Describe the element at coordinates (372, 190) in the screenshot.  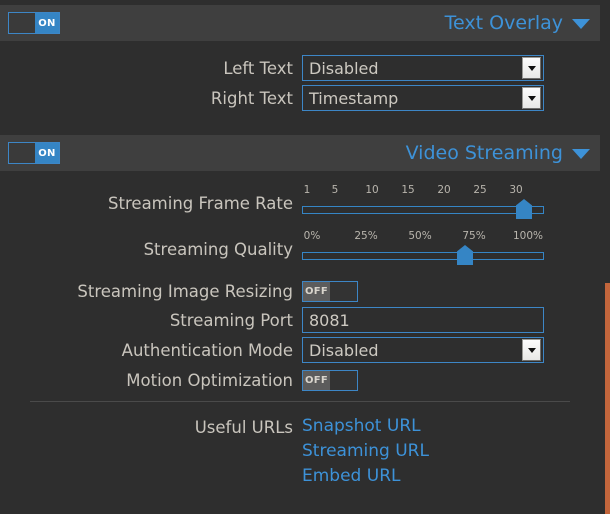
I see `tick-label: 10` at that location.